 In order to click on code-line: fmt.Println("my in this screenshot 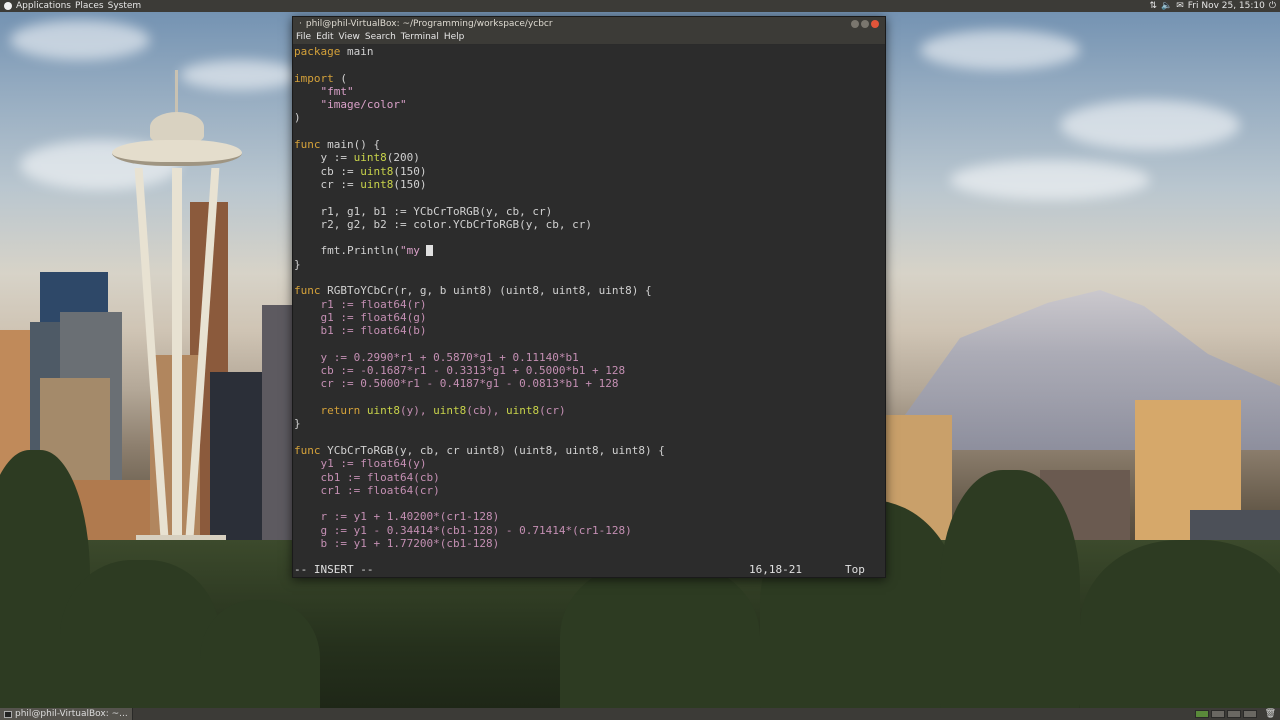, I will do `click(589, 250)`.